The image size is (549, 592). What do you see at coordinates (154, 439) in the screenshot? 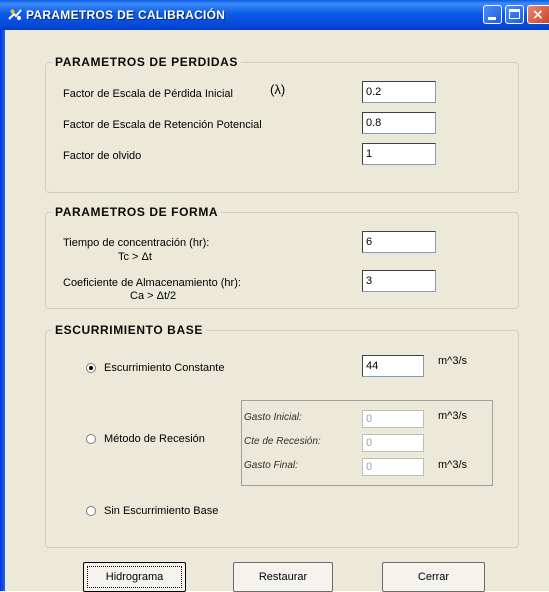
I see `radio-recesion-label: Método de Recesión` at bounding box center [154, 439].